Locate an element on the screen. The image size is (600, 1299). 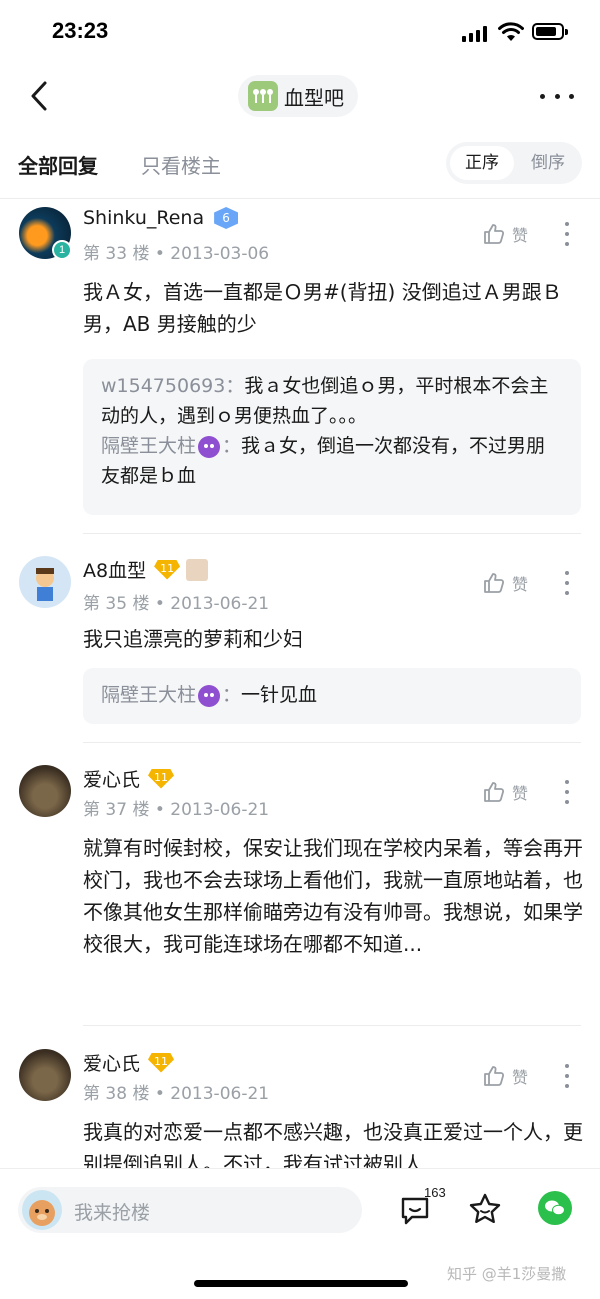
battery-icon is located at coordinates (550, 31).